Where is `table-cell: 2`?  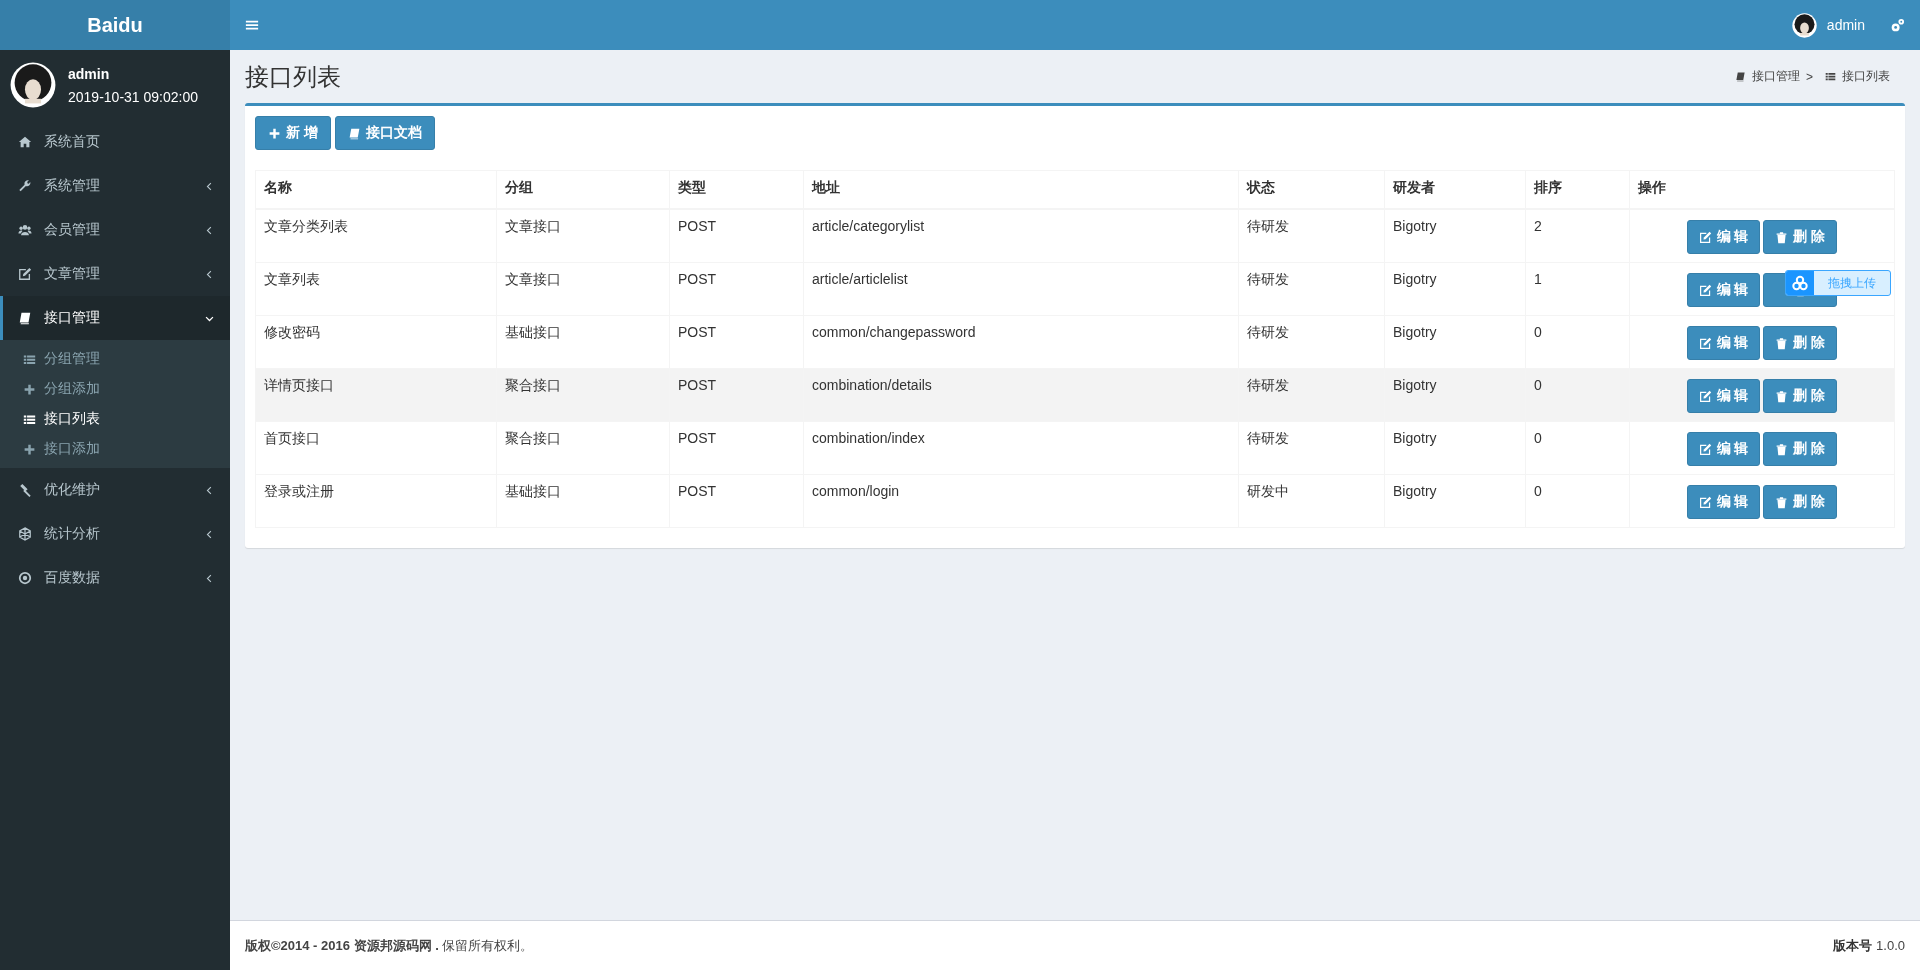
table-cell: 2 is located at coordinates (1577, 236).